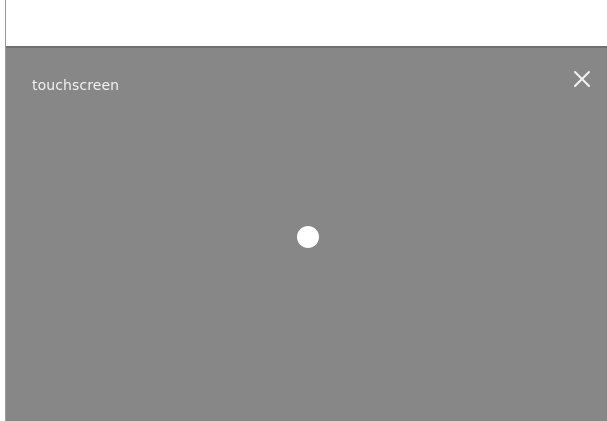 The height and width of the screenshot is (421, 607). What do you see at coordinates (76, 86) in the screenshot?
I see `panel-title: touchscreen` at bounding box center [76, 86].